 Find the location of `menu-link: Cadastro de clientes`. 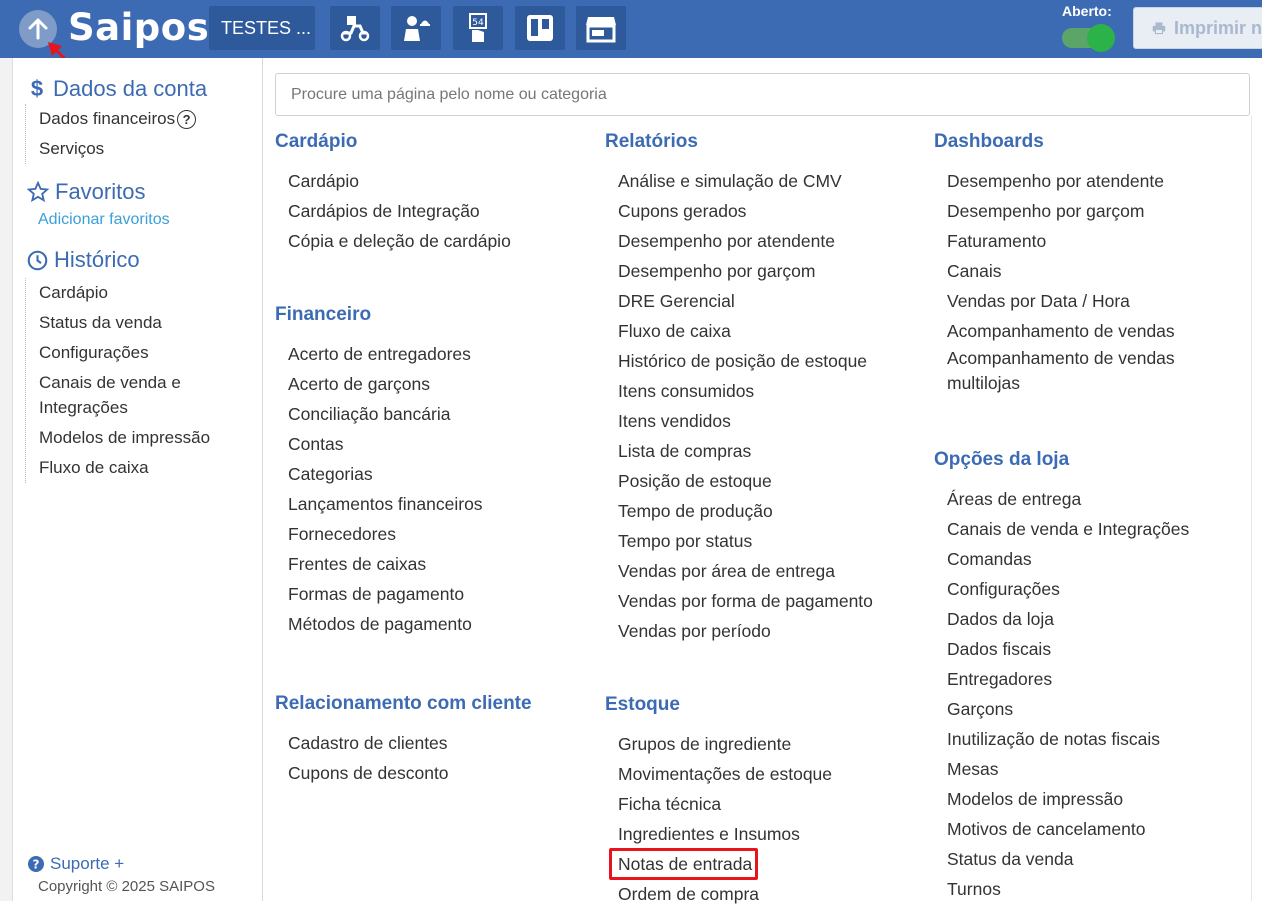

menu-link: Cadastro de clientes is located at coordinates (441, 743).